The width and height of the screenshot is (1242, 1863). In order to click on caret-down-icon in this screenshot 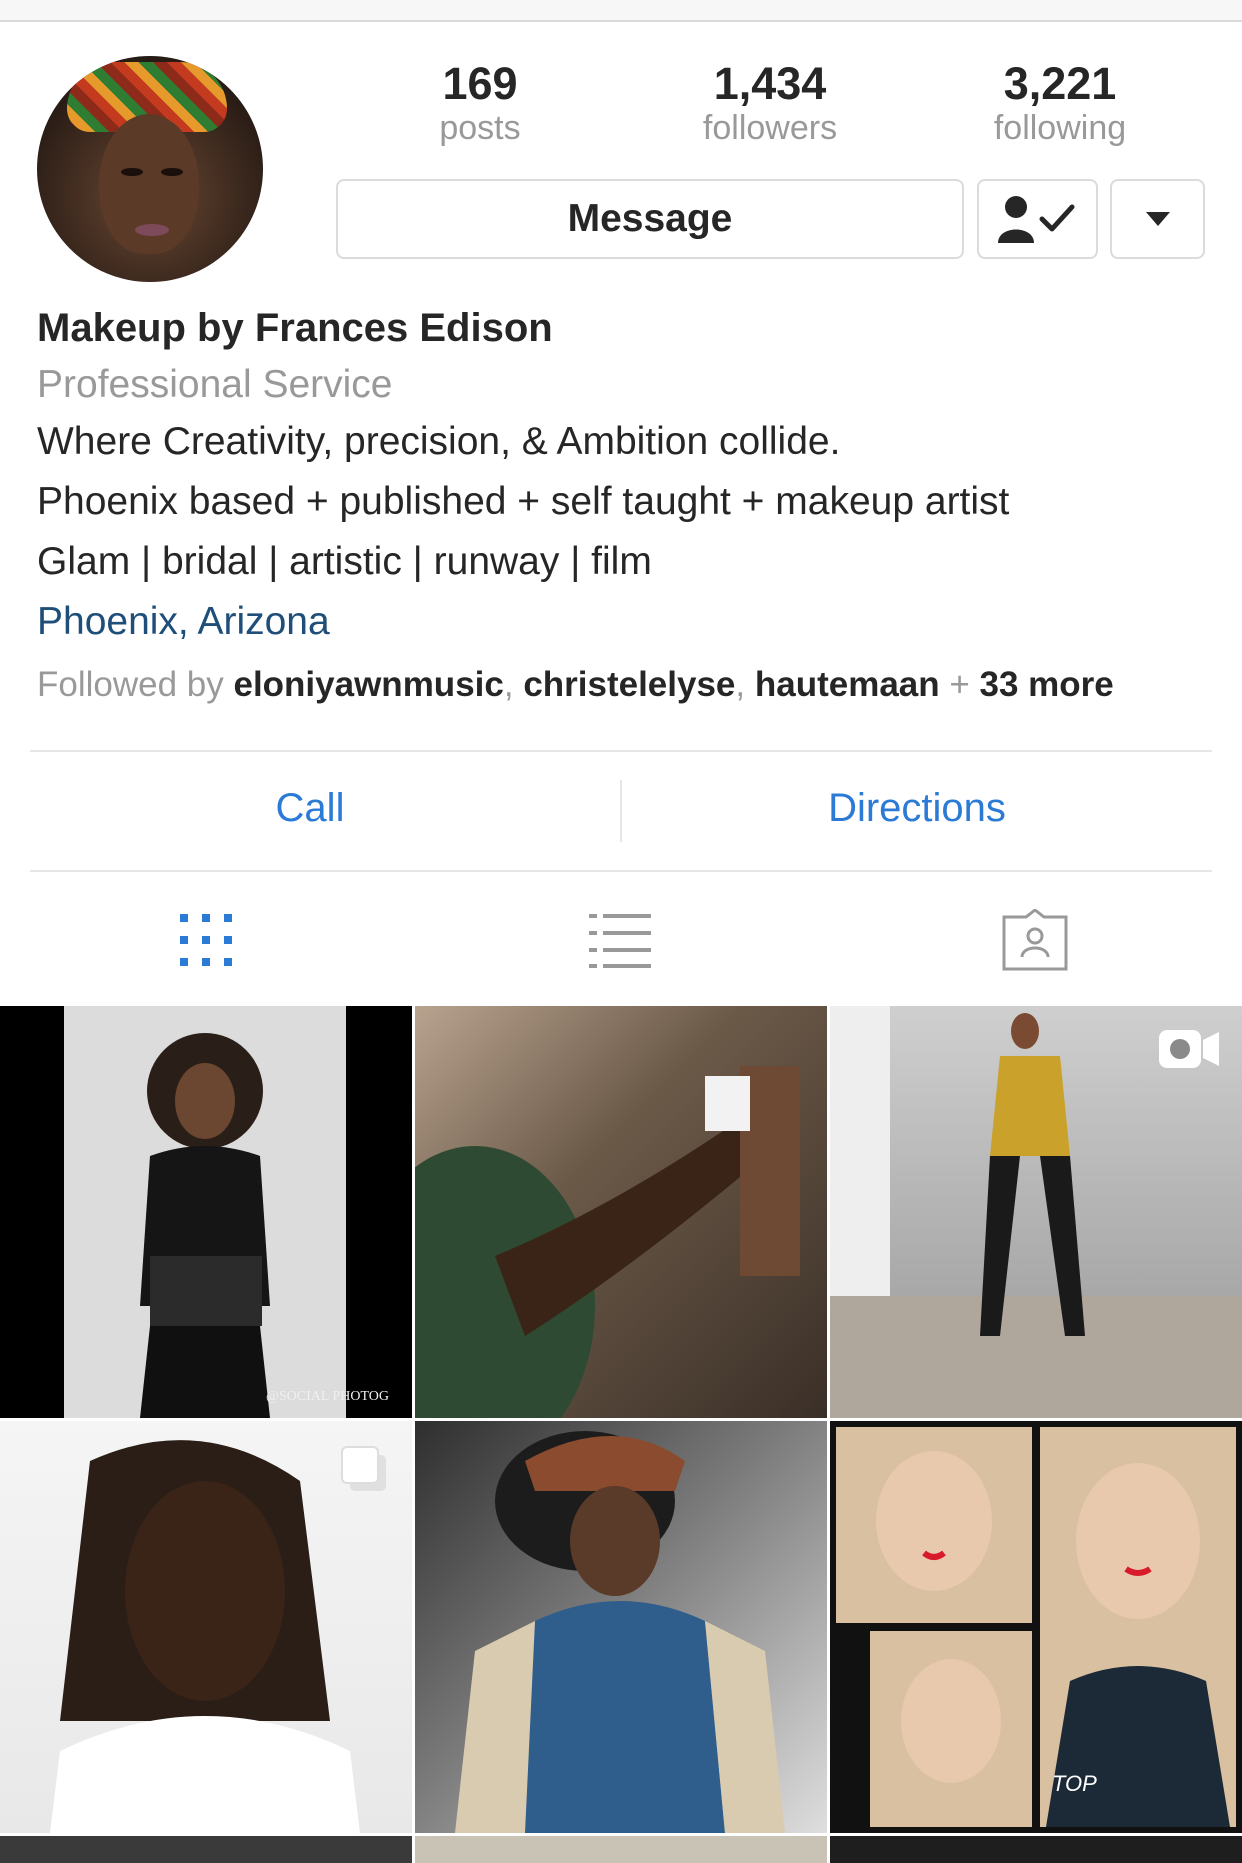, I will do `click(1157, 219)`.